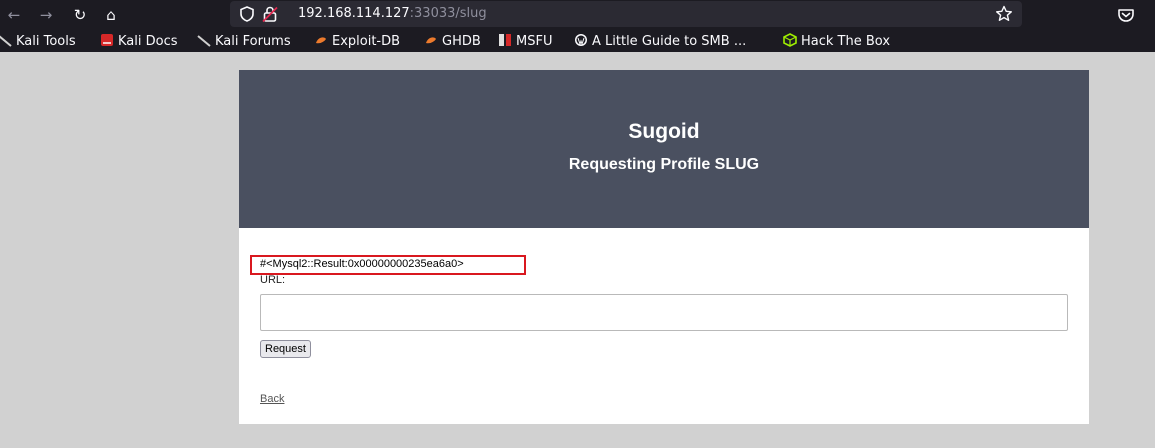 This screenshot has width=1155, height=448. I want to click on bookmark-star-icon, so click(1004, 14).